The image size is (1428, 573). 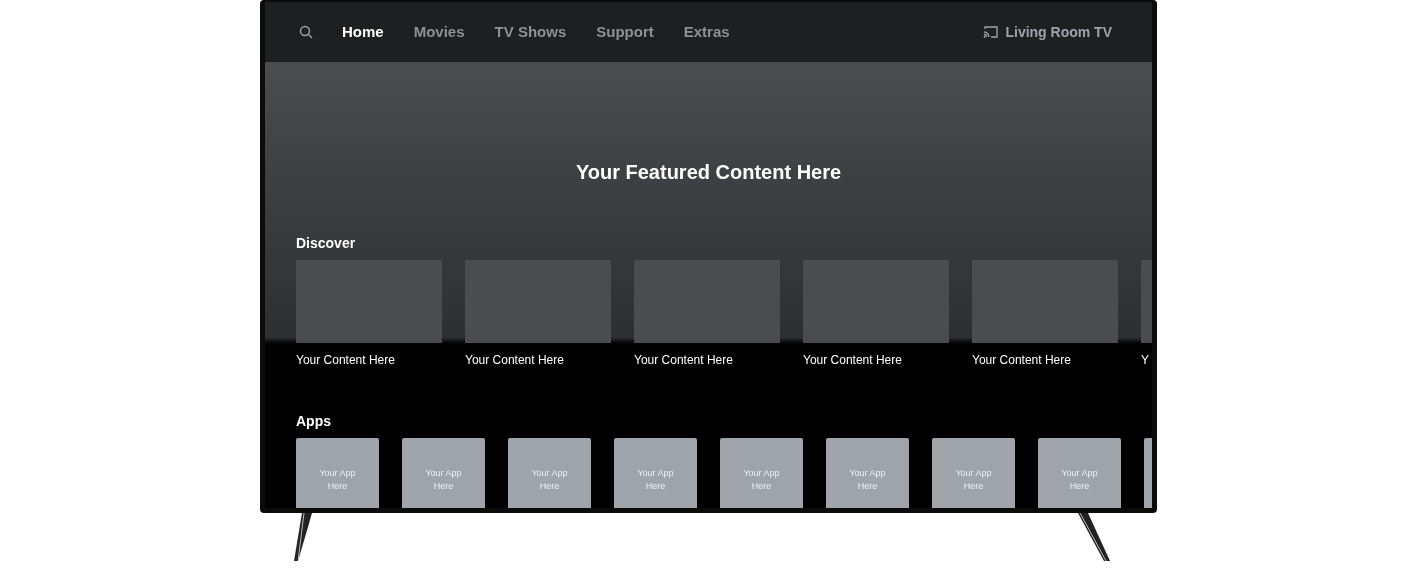 What do you see at coordinates (708, 172) in the screenshot?
I see `featured-title: Your Featured Content Here` at bounding box center [708, 172].